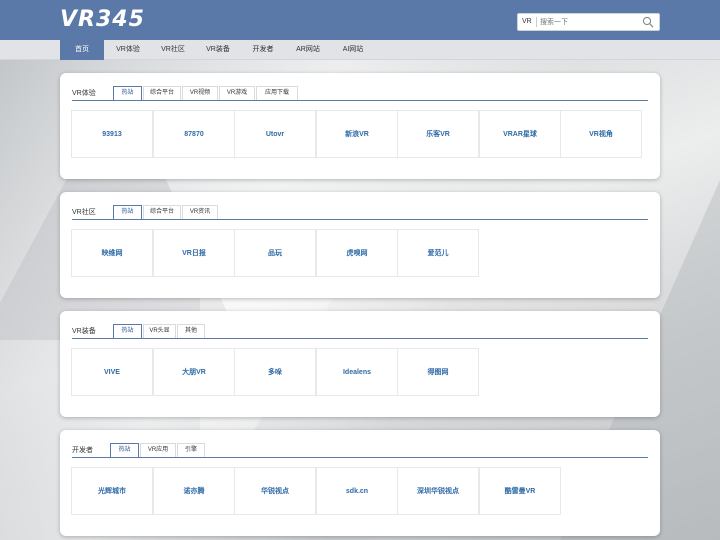  What do you see at coordinates (194, 134) in the screenshot?
I see `site-link: 87870` at bounding box center [194, 134].